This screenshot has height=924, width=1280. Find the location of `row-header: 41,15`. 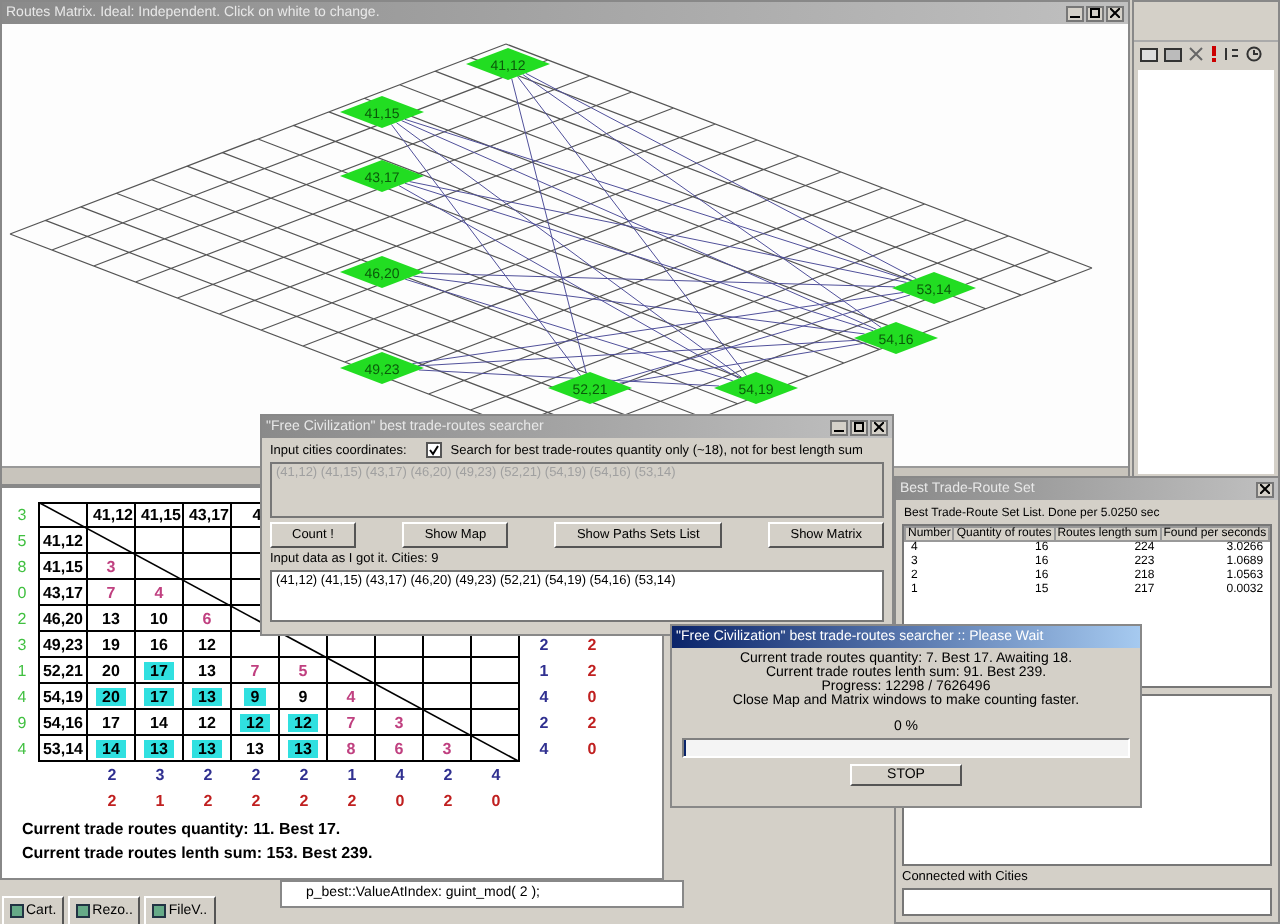

row-header: 41,15 is located at coordinates (63, 567).